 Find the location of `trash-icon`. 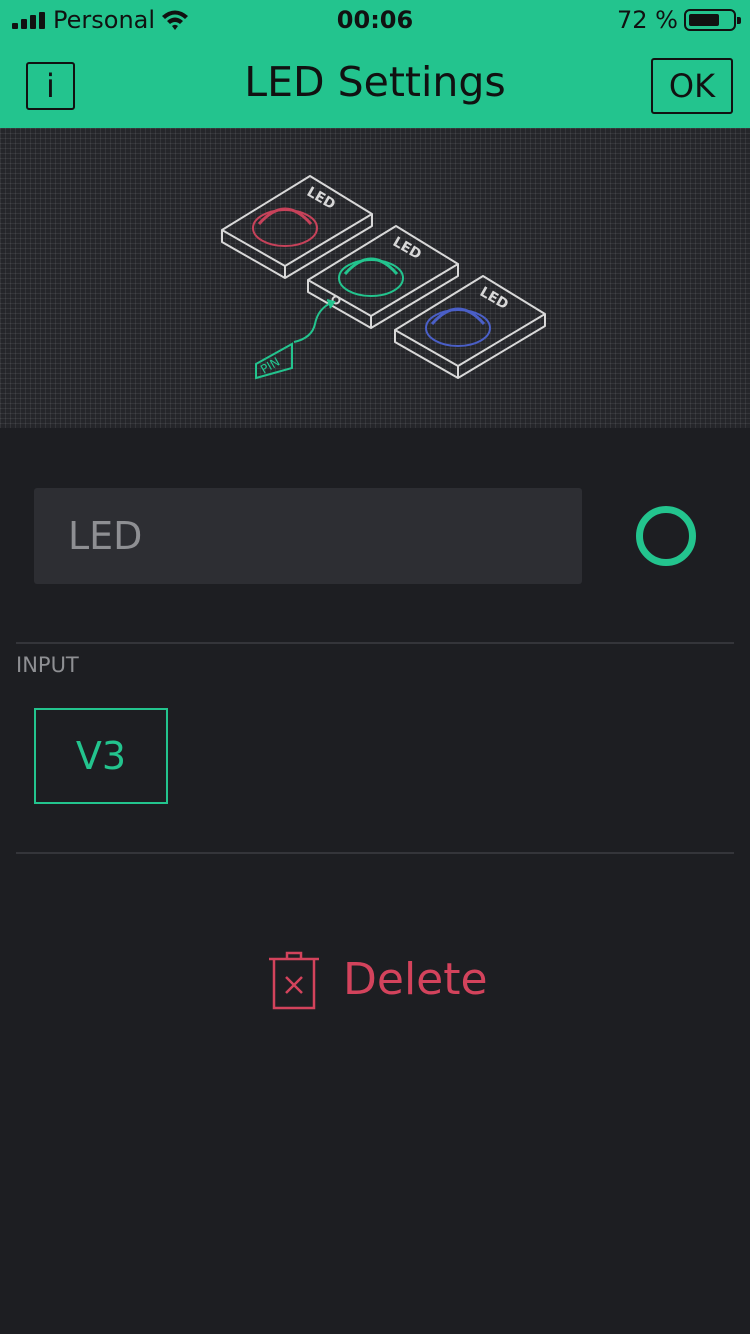

trash-icon is located at coordinates (294, 980).